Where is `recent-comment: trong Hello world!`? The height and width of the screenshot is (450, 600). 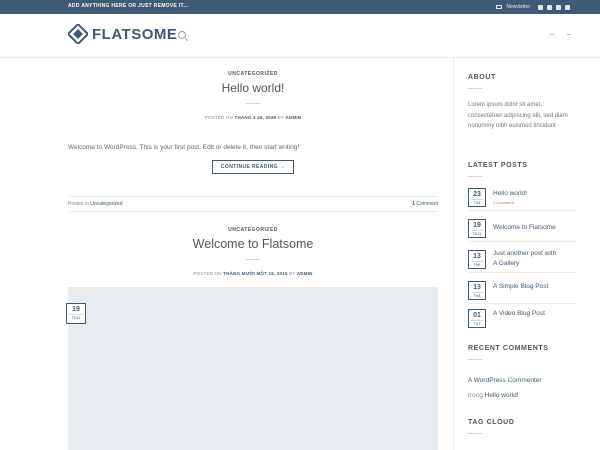
recent-comment: trong Hello world! is located at coordinates (493, 395).